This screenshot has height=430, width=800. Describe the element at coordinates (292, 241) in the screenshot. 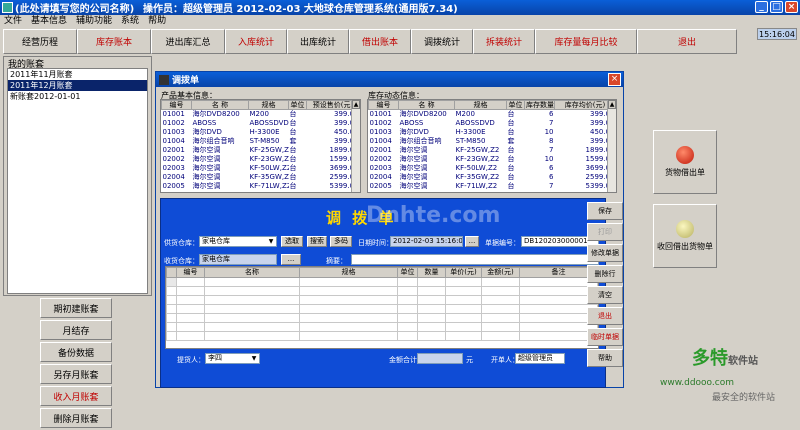

I see `select-button: 选取` at that location.